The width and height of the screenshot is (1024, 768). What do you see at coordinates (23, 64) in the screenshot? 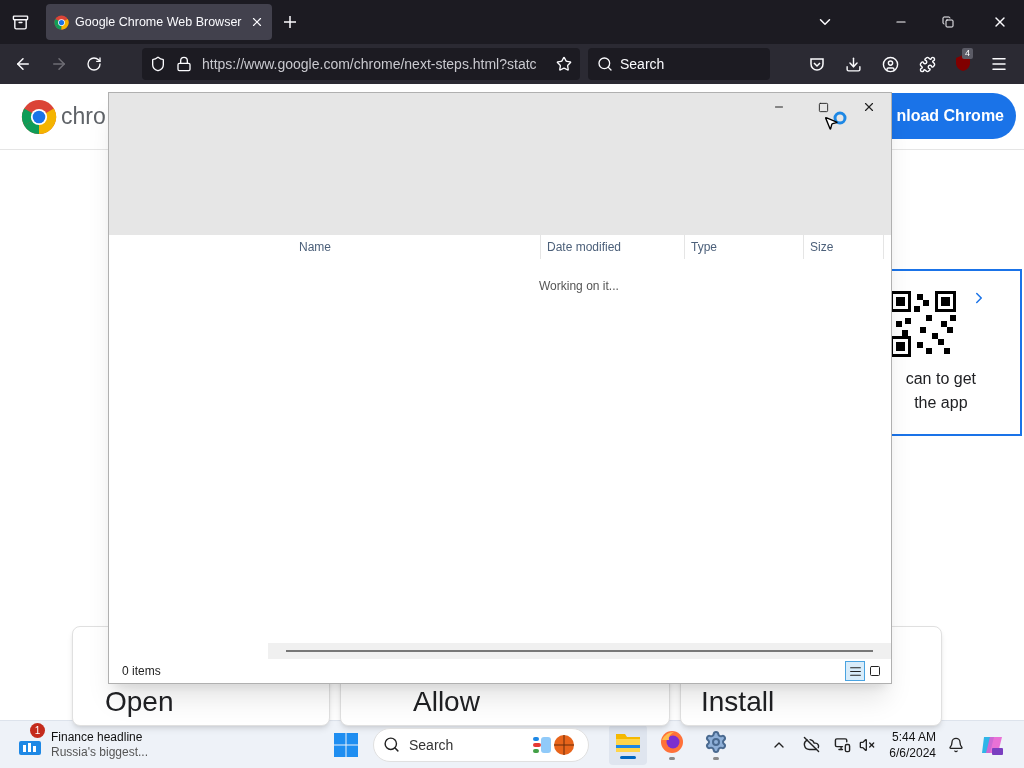
I see `back-icon` at bounding box center [23, 64].